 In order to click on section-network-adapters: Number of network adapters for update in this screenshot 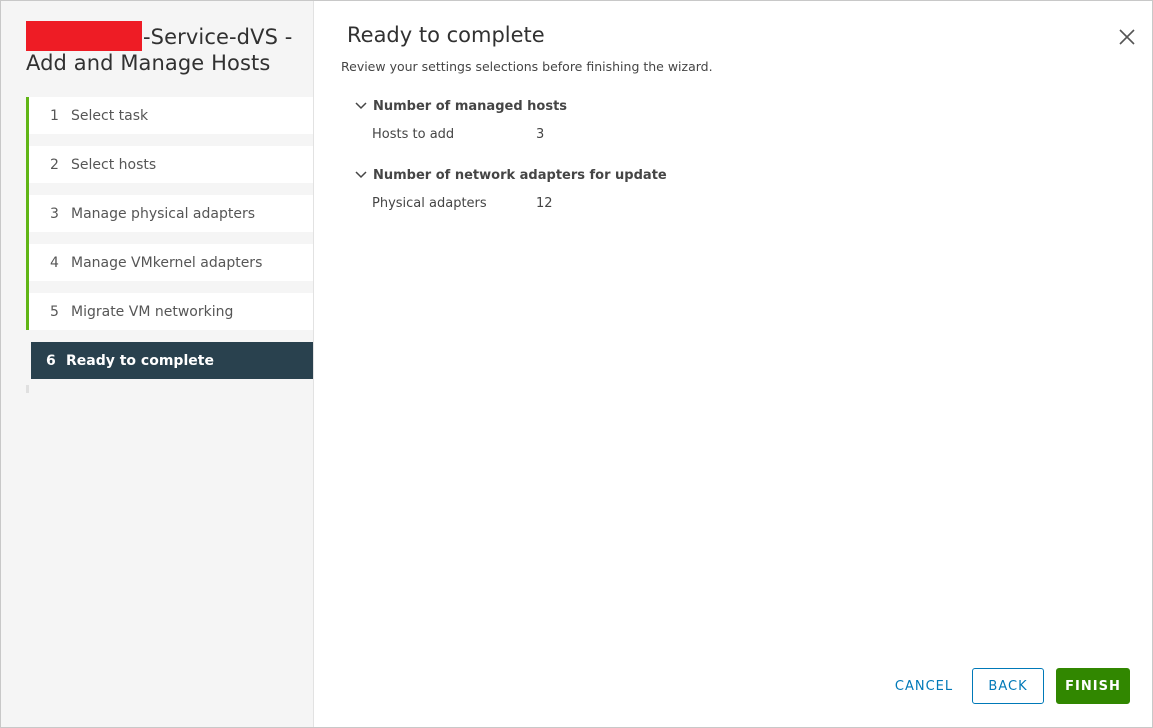, I will do `click(510, 175)`.